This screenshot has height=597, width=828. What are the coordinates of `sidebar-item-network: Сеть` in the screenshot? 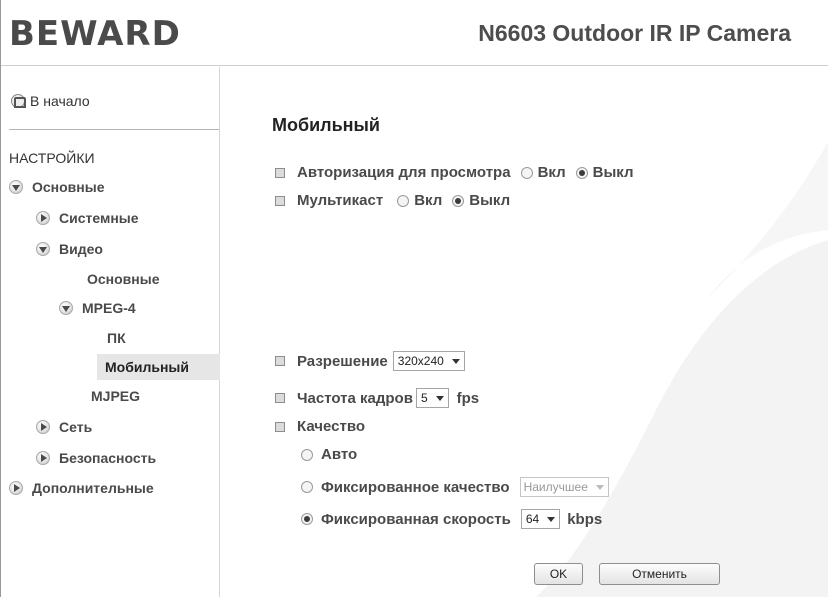 It's located at (64, 427).